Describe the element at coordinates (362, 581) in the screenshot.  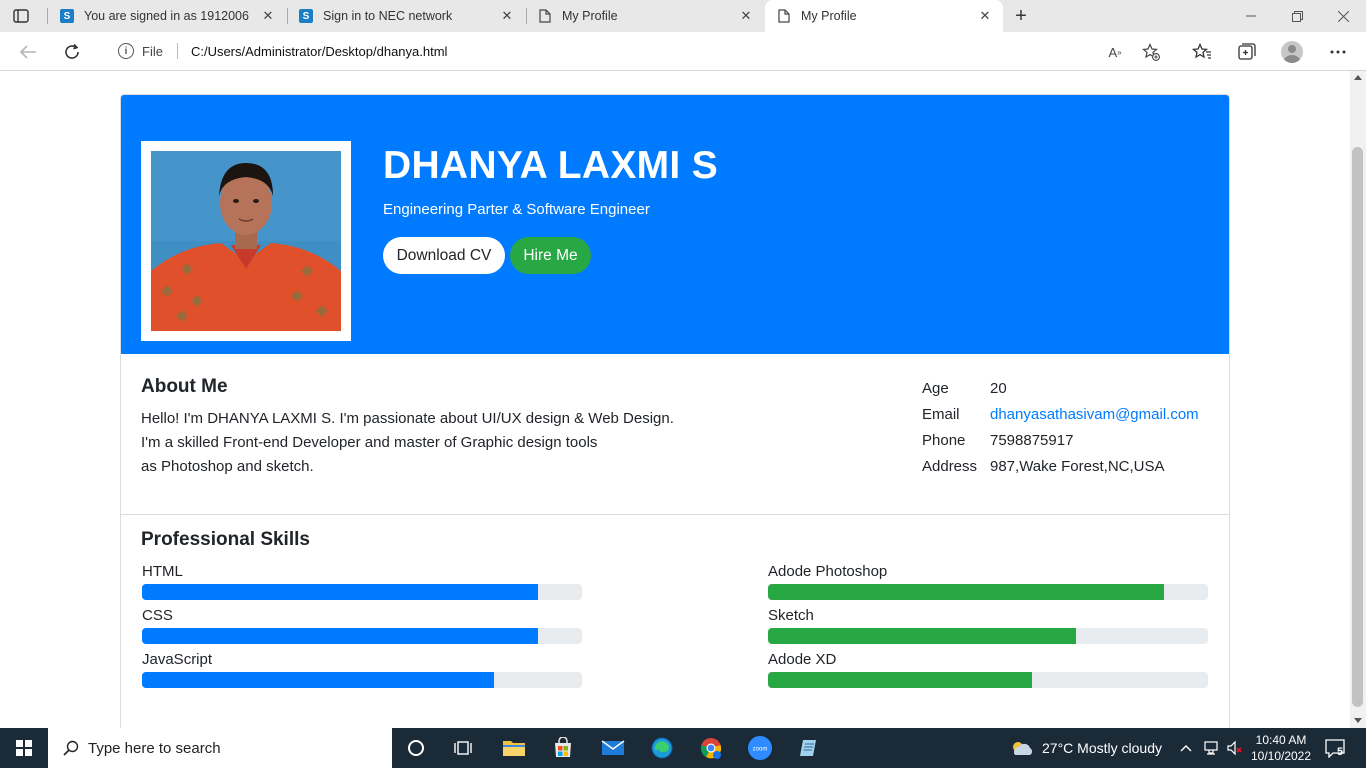
I see `skill-html: HTML` at that location.